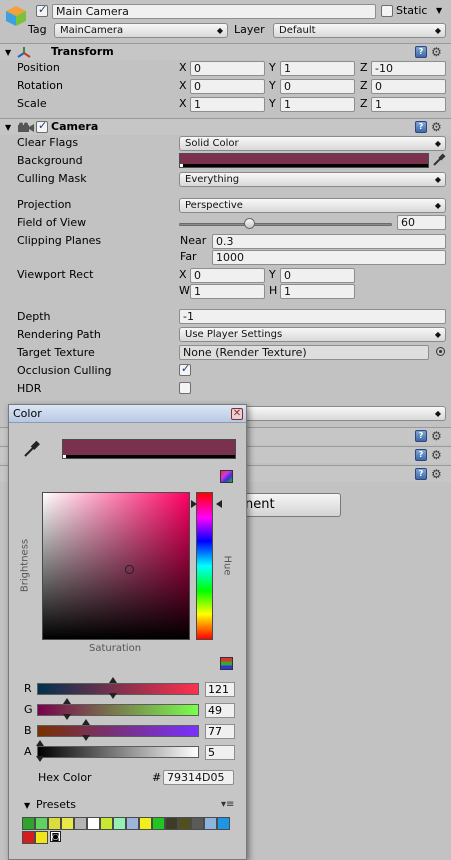 This screenshot has height=860, width=451. I want to click on a-slider-thumb-top, so click(40, 743).